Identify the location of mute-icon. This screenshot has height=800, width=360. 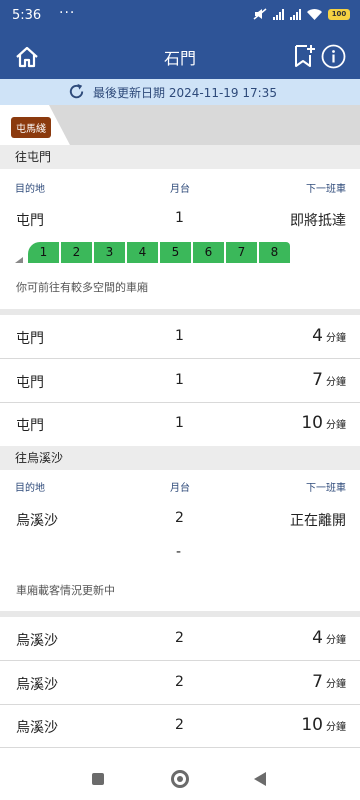
(260, 14).